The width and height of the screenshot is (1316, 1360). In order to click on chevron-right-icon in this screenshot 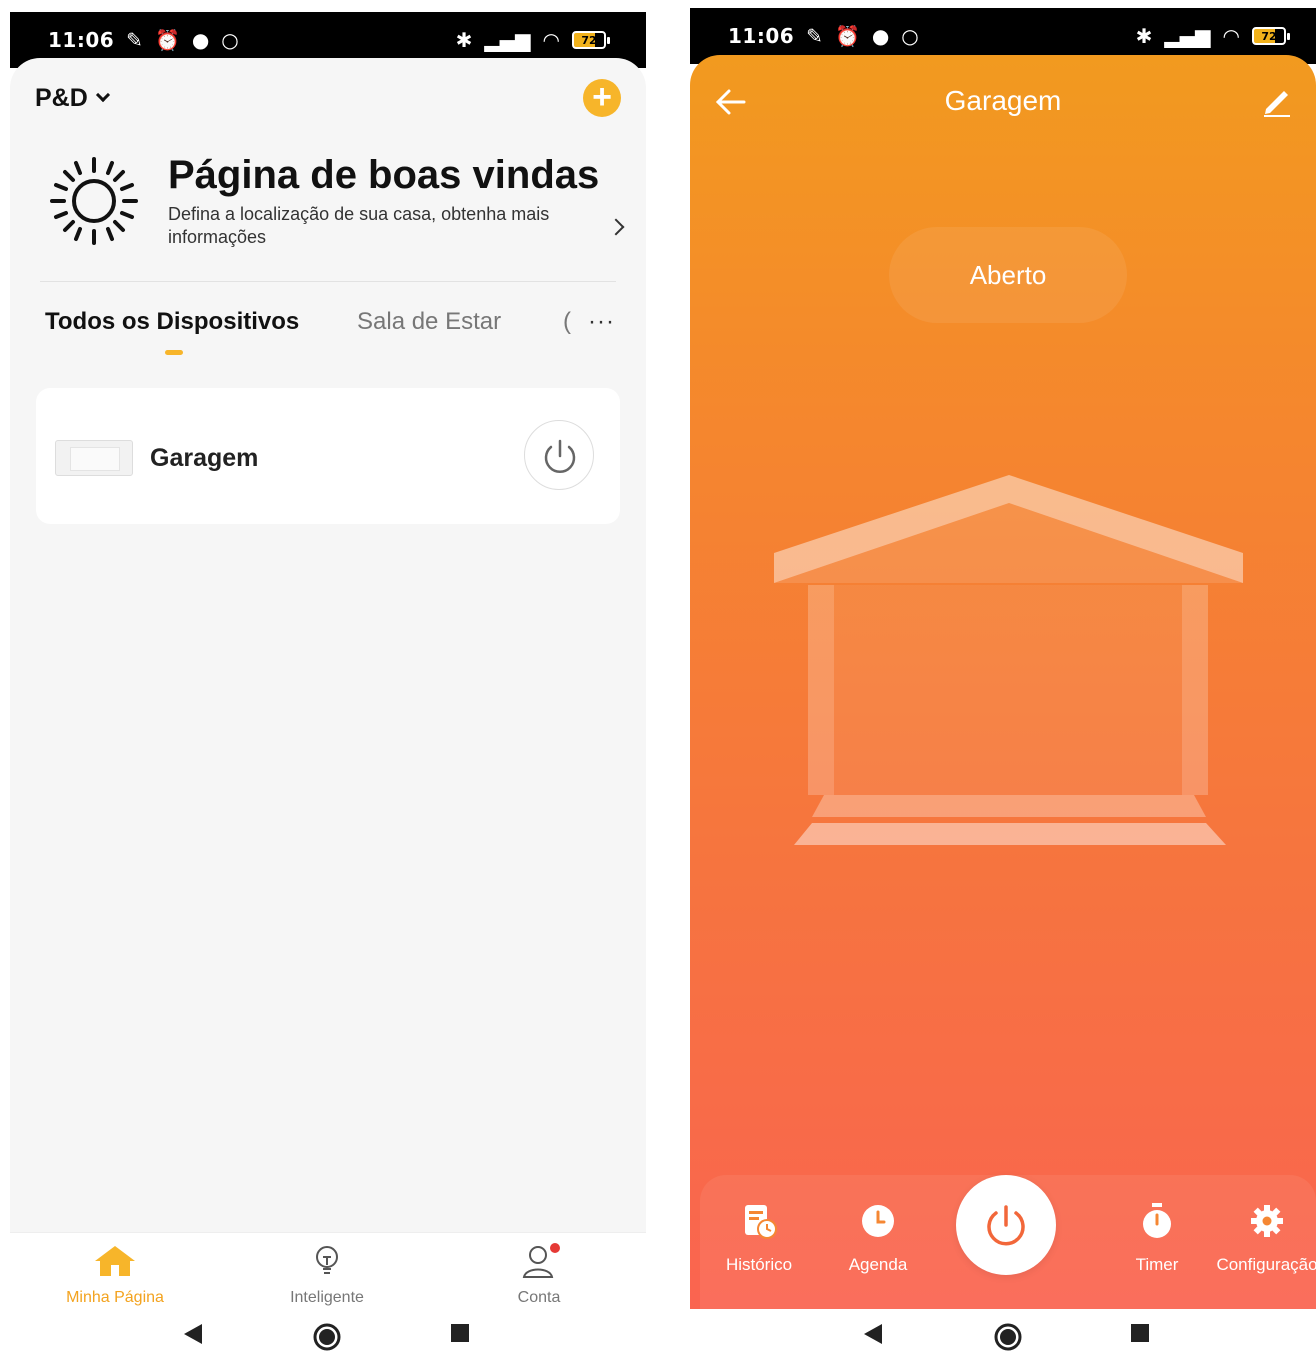, I will do `click(616, 227)`.